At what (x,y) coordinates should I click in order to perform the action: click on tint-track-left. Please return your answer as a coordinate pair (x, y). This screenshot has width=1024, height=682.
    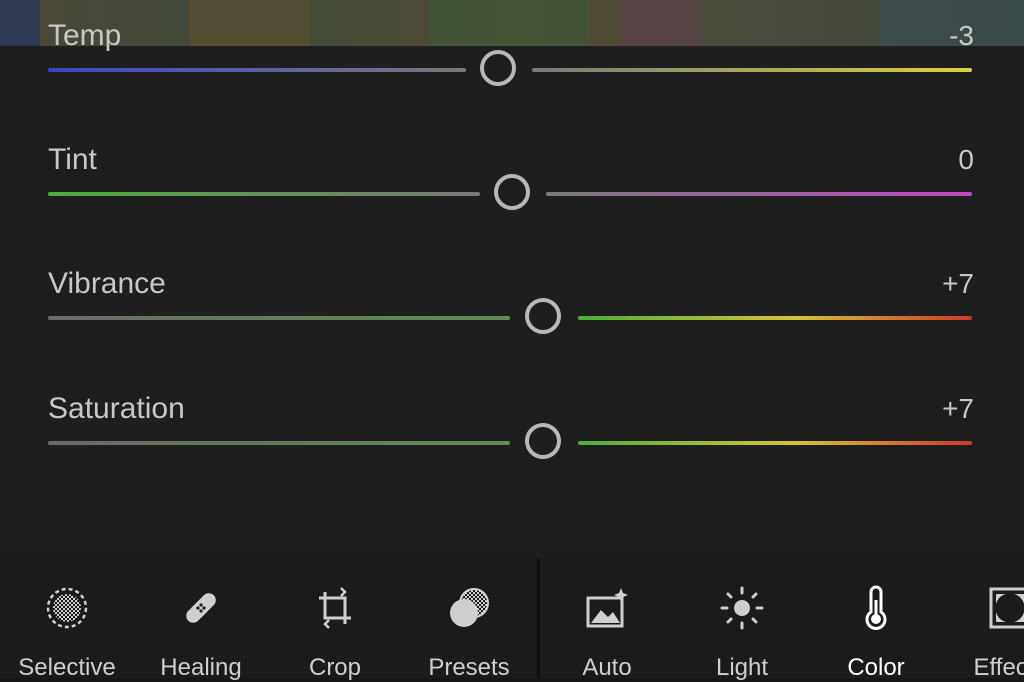
    Looking at the image, I should click on (264, 194).